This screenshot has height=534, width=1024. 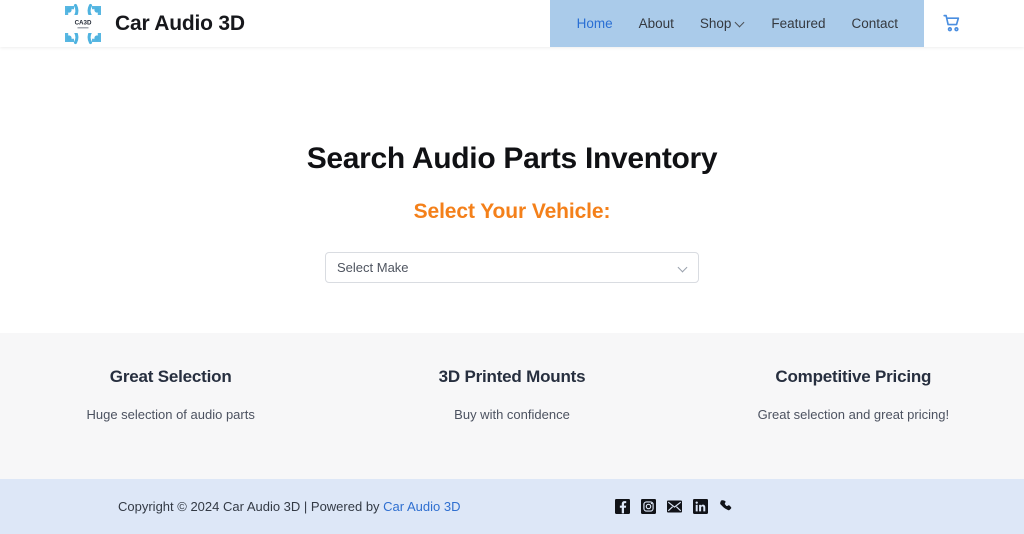 I want to click on hero-subtitle: Select Your Vehicle:, so click(x=512, y=211).